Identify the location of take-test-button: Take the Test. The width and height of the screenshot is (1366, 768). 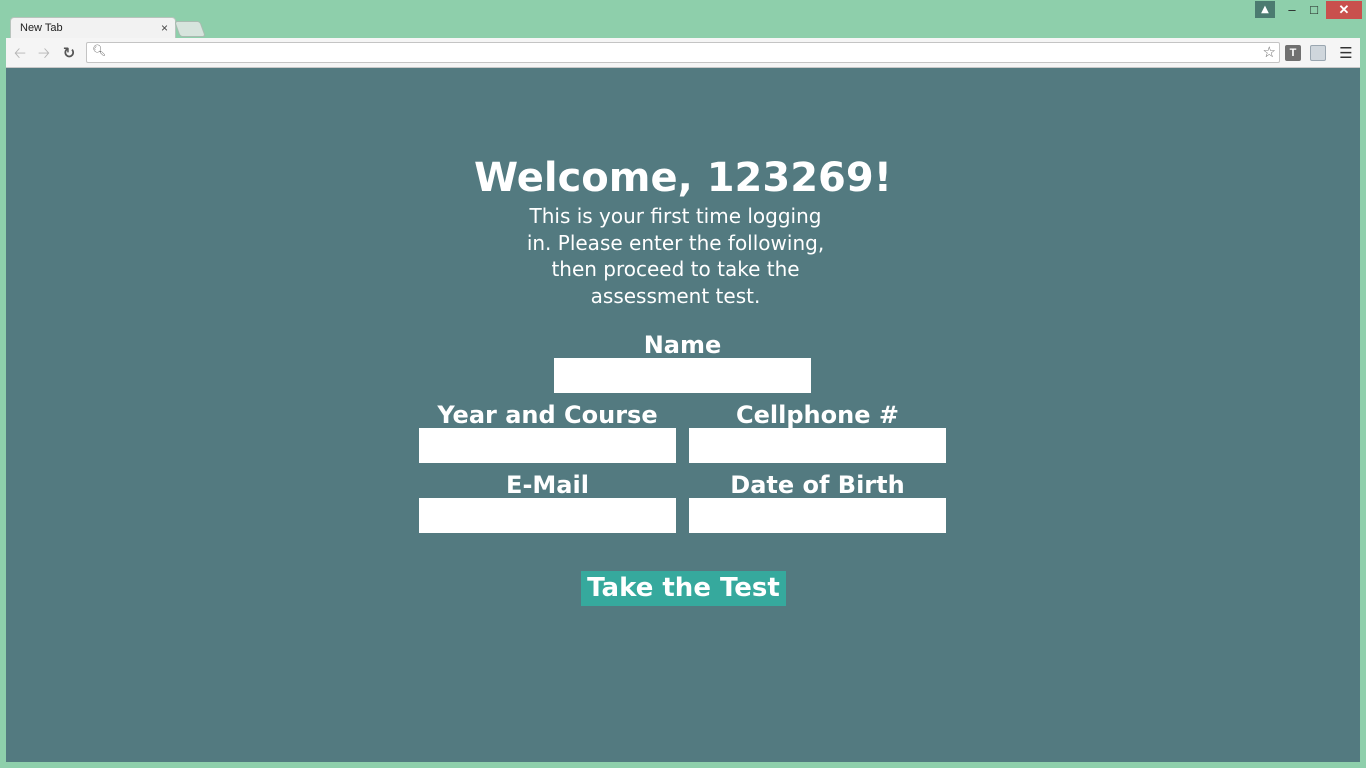
(683, 588).